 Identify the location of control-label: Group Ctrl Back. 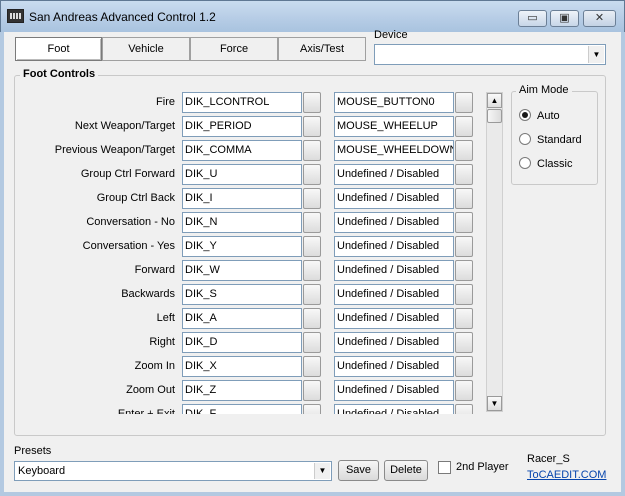
(135, 198).